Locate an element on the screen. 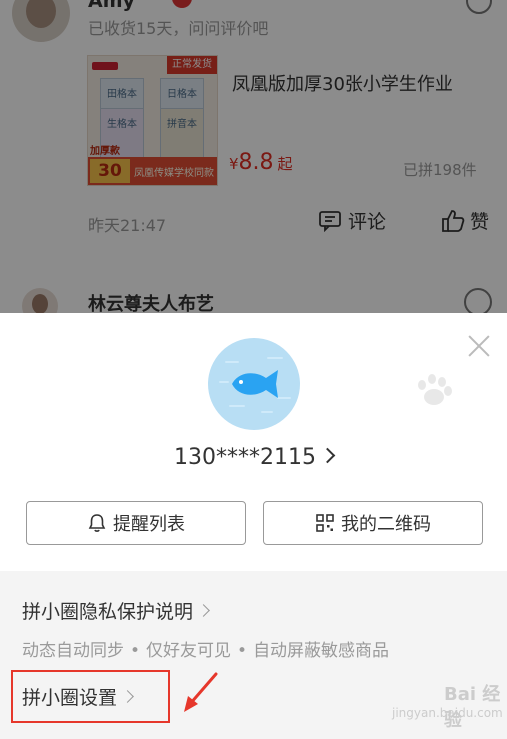 Image resolution: width=507 pixels, height=739 pixels. baidu-paw-logo-icon is located at coordinates (435, 389).